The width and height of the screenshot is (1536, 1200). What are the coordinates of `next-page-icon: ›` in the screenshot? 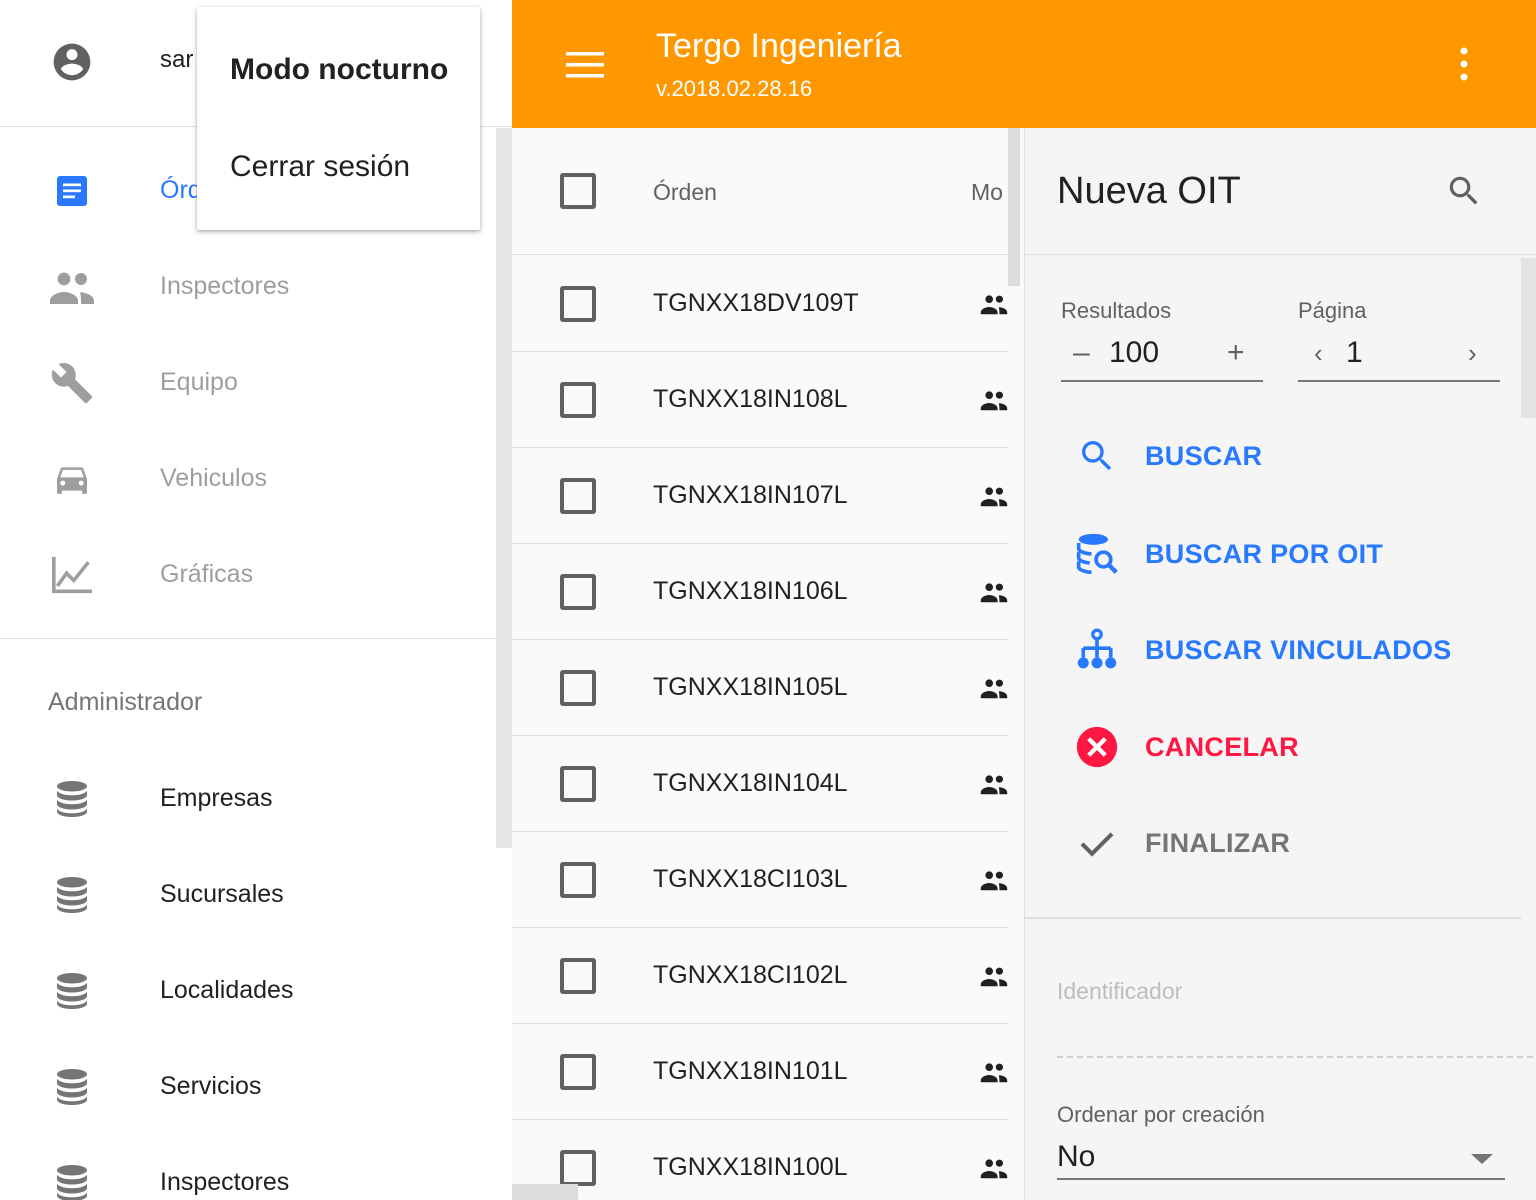 It's located at (1472, 353).